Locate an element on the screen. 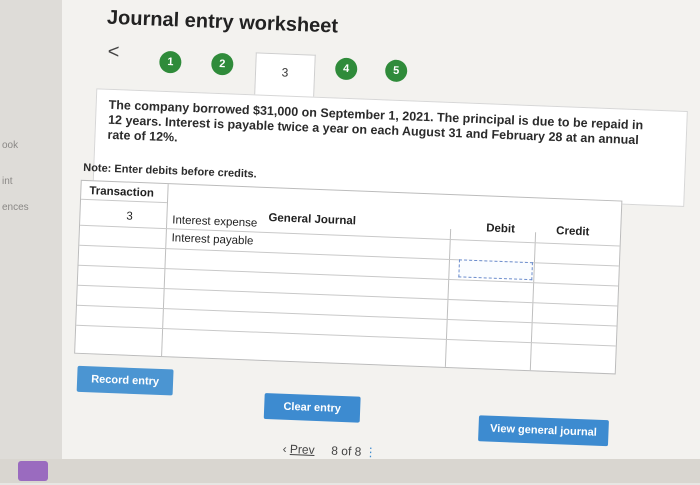  step-2-button: 2 is located at coordinates (222, 64).